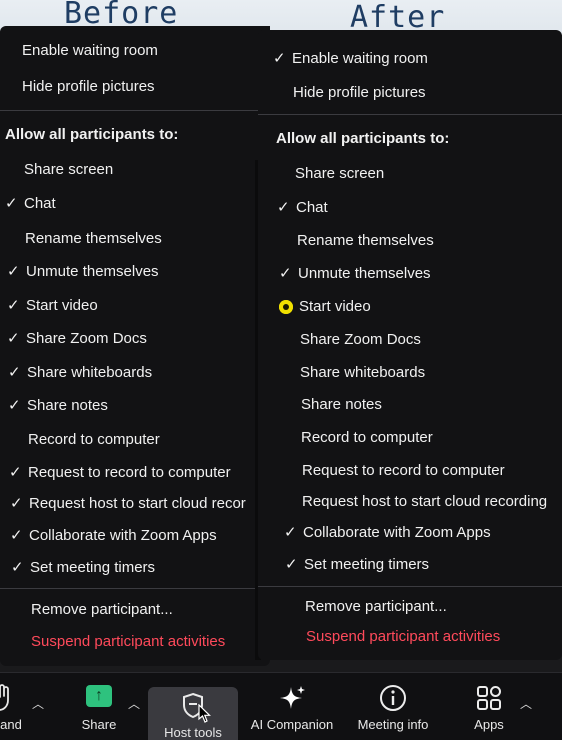  What do you see at coordinates (341, 405) in the screenshot?
I see `menu-item-share-notes: Share notes` at bounding box center [341, 405].